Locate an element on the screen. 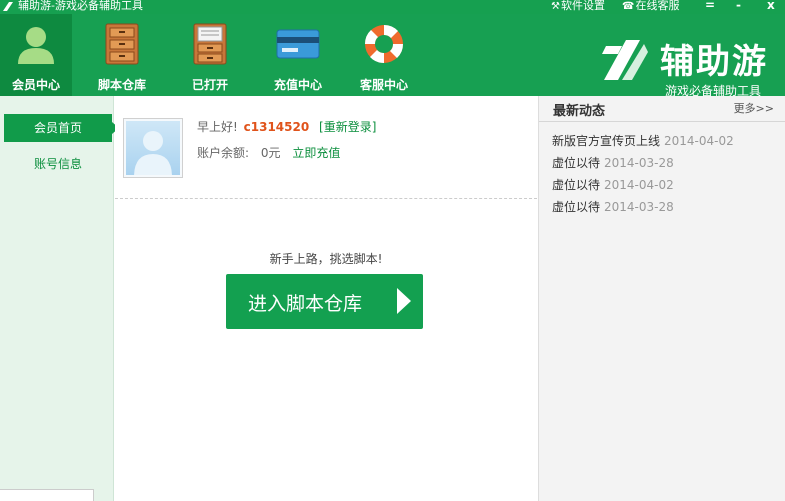 This screenshot has width=785, height=501. user-avatar-icon is located at coordinates (153, 153).